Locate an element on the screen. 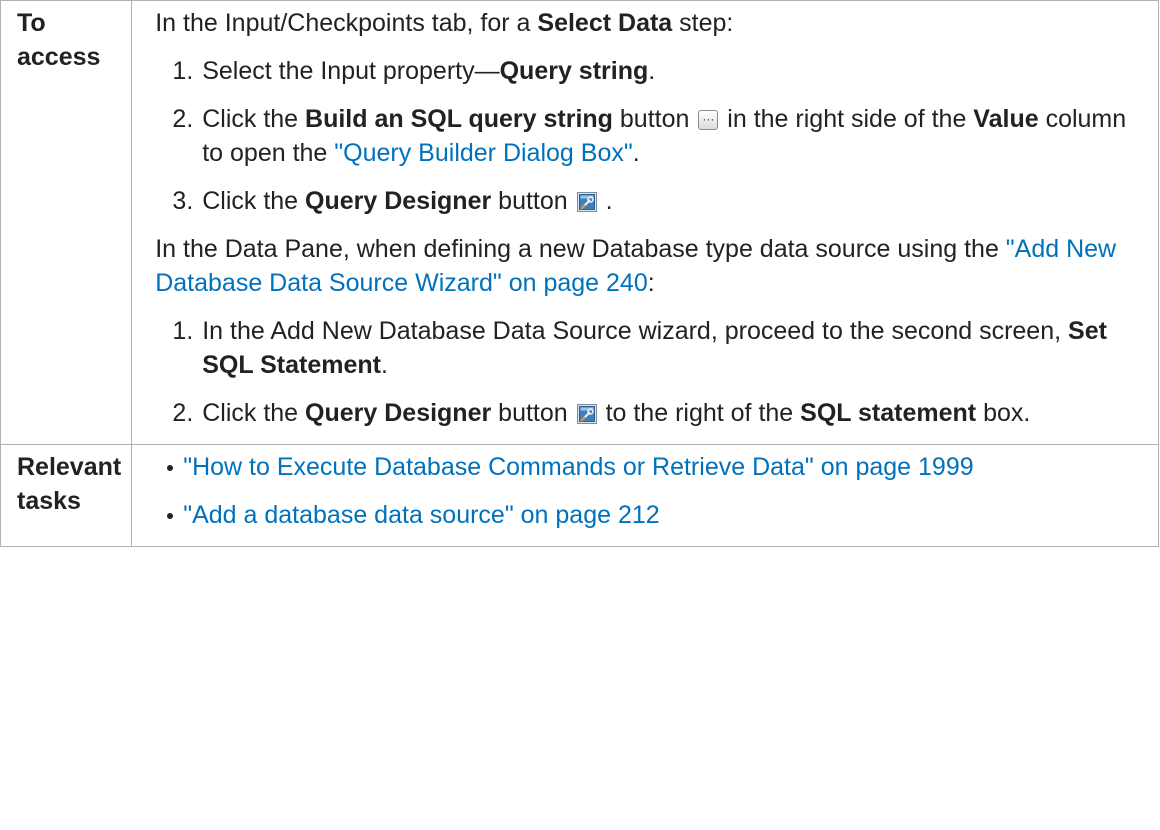 This screenshot has width=1160, height=830. ellipsis-button-icon: ··· is located at coordinates (708, 120).